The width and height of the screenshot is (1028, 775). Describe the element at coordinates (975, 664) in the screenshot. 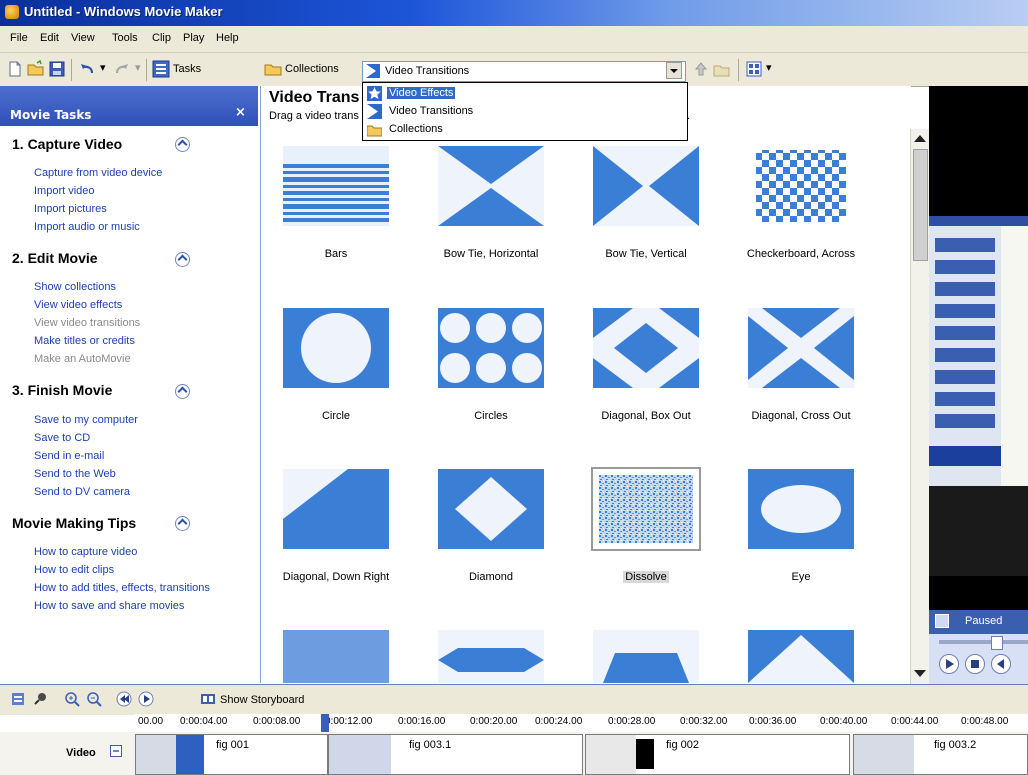

I see `stop-button` at that location.